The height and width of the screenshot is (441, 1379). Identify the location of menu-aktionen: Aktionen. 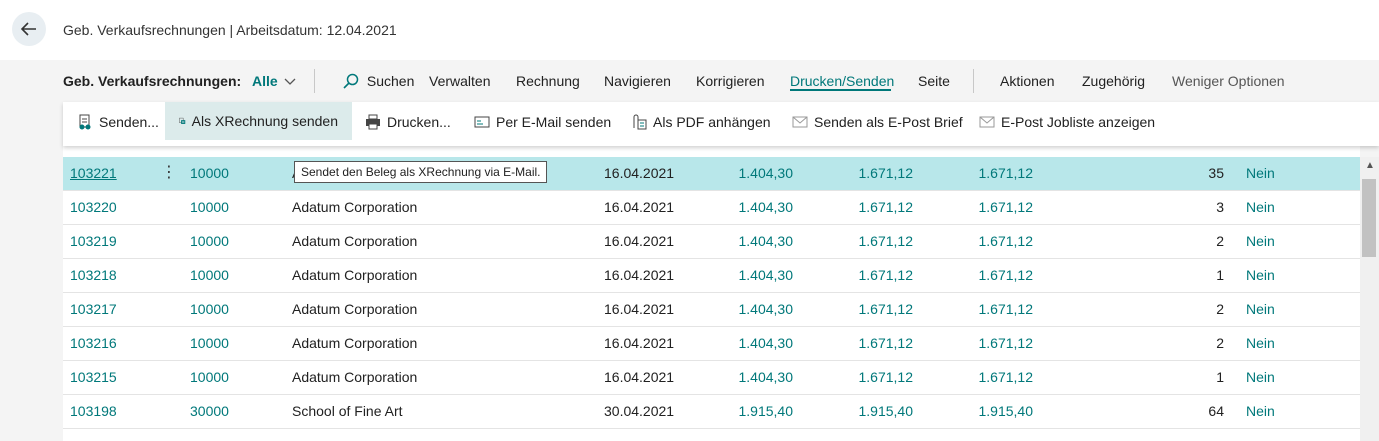
(1027, 81).